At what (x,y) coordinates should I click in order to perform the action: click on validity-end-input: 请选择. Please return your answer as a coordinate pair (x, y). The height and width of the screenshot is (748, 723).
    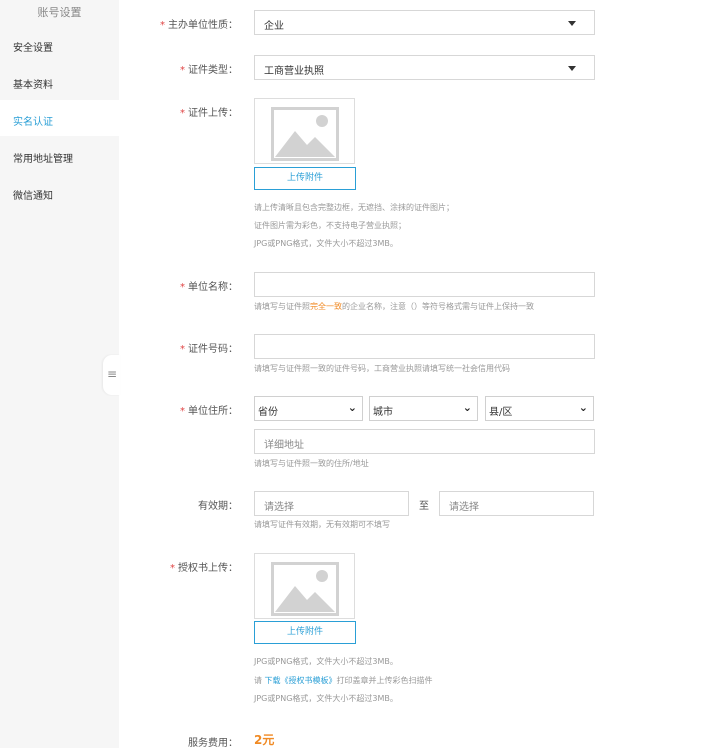
    Looking at the image, I should click on (516, 503).